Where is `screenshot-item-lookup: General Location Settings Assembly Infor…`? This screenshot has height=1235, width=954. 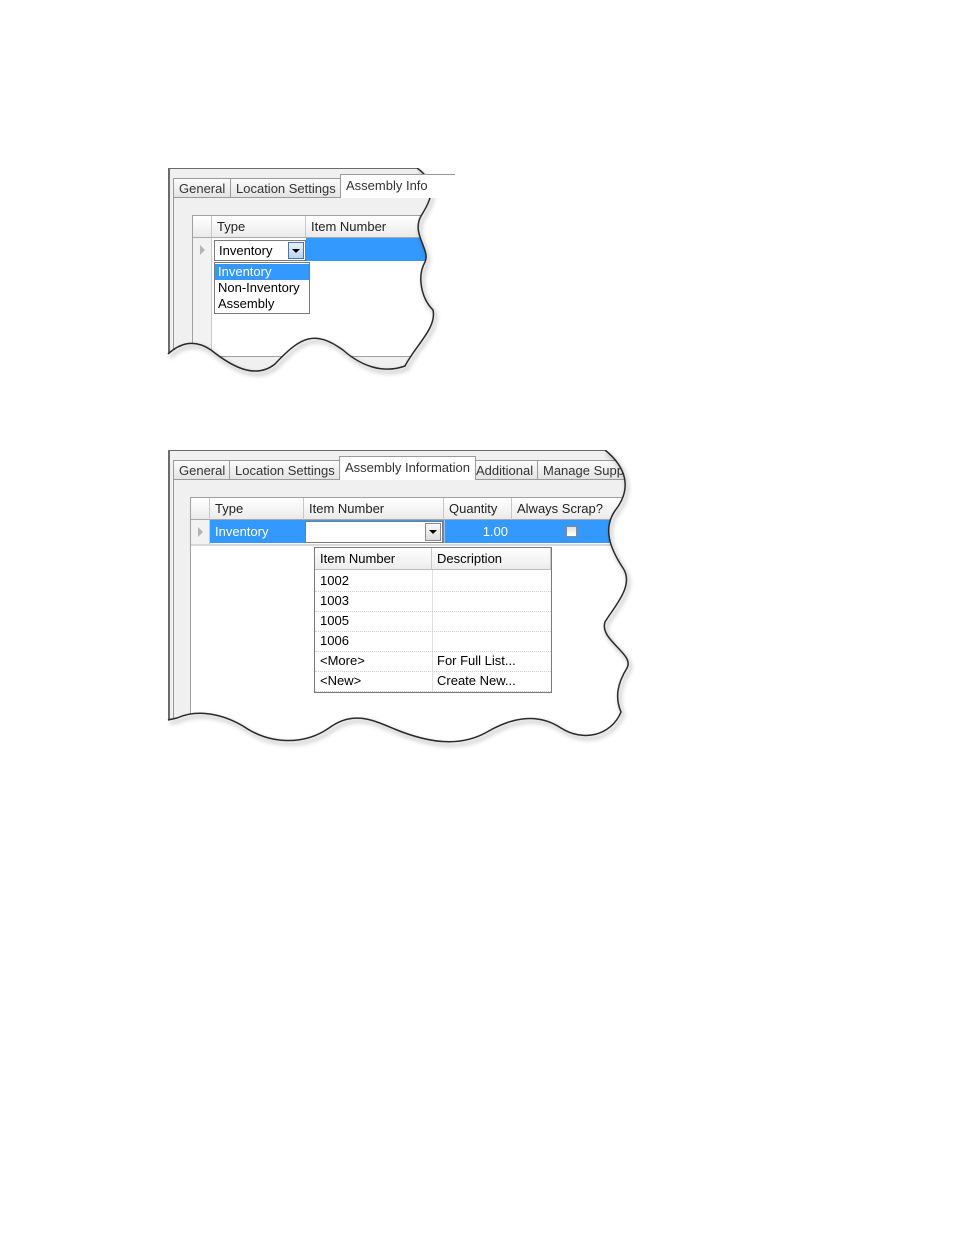 screenshot-item-lookup: General Location Settings Assembly Infor… is located at coordinates (402, 602).